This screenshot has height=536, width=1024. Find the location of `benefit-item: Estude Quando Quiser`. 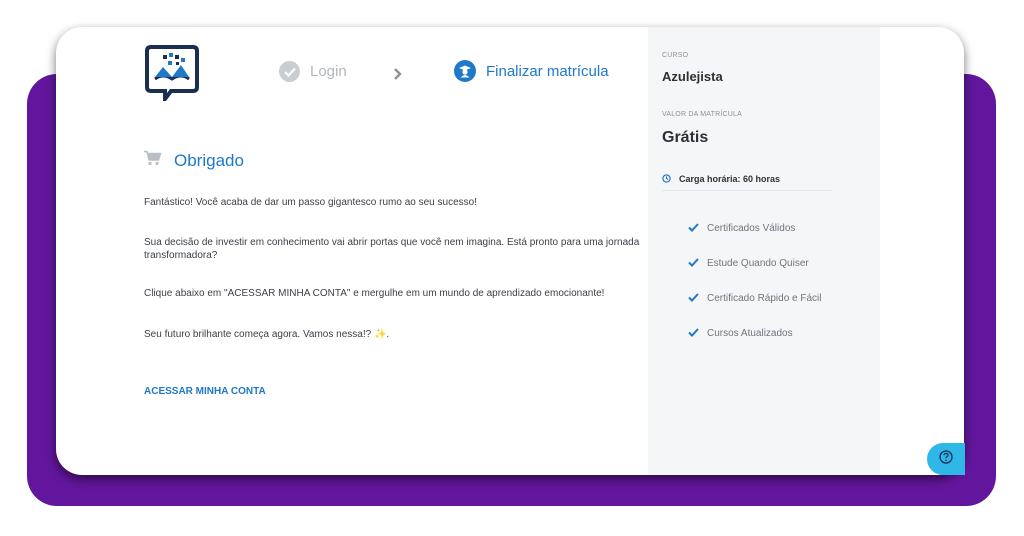

benefit-item: Estude Quando Quiser is located at coordinates (748, 263).